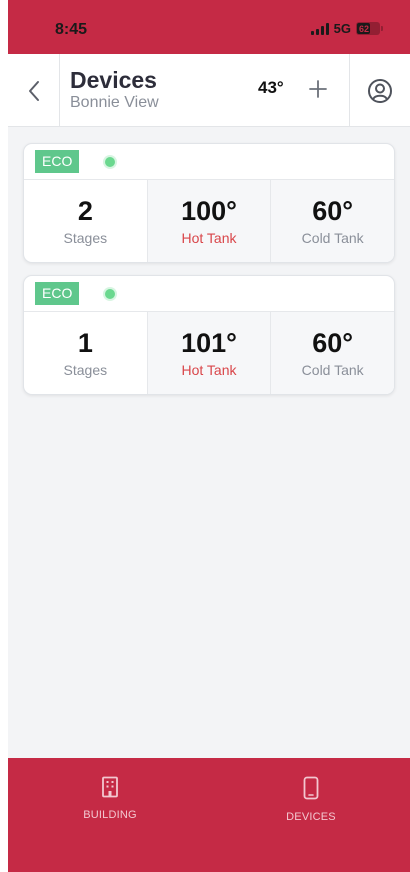 This screenshot has height=872, width=410. I want to click on building-name: Bonnie View, so click(114, 102).